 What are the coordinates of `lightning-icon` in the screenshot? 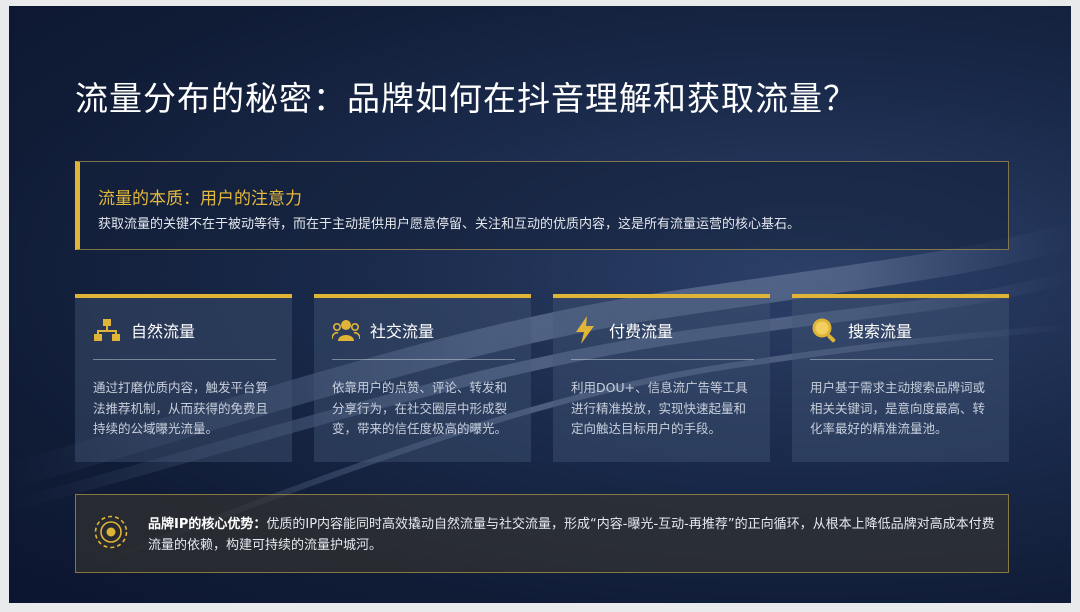 It's located at (585, 330).